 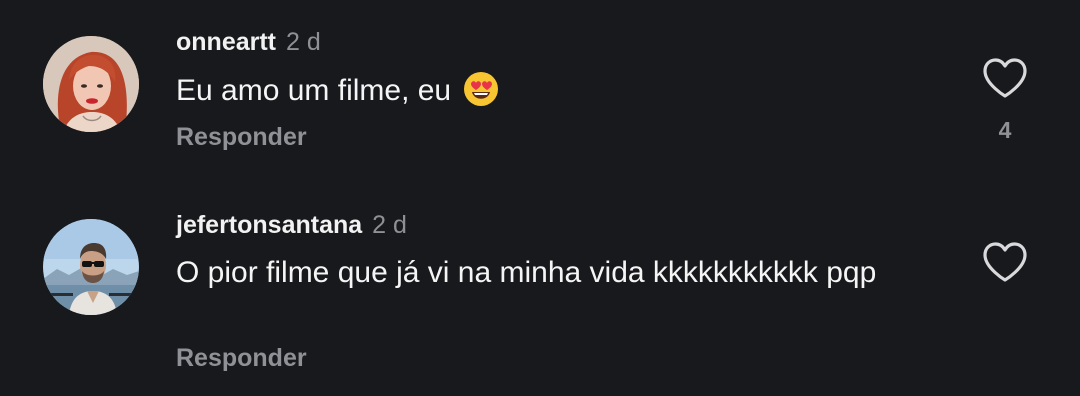 I want to click on like-count: 4, so click(x=1005, y=130).